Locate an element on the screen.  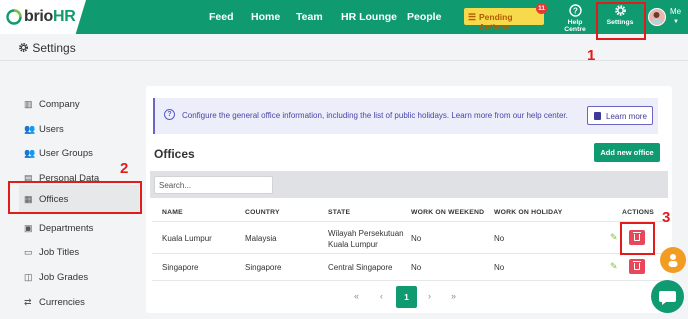
brand-name: brioHR is located at coordinates (50, 16).